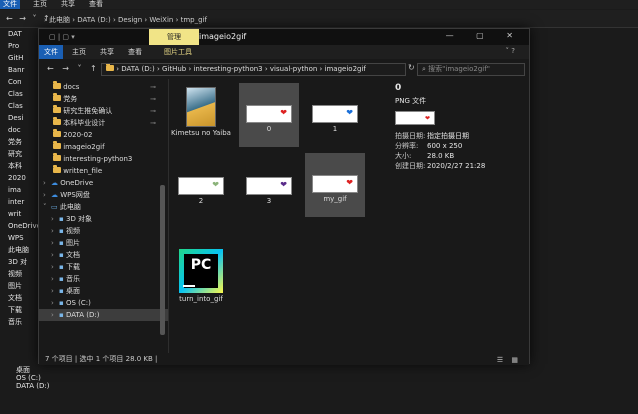 This screenshot has height=414, width=638. I want to click on back-bottom-item: 桌面, so click(65, 370).